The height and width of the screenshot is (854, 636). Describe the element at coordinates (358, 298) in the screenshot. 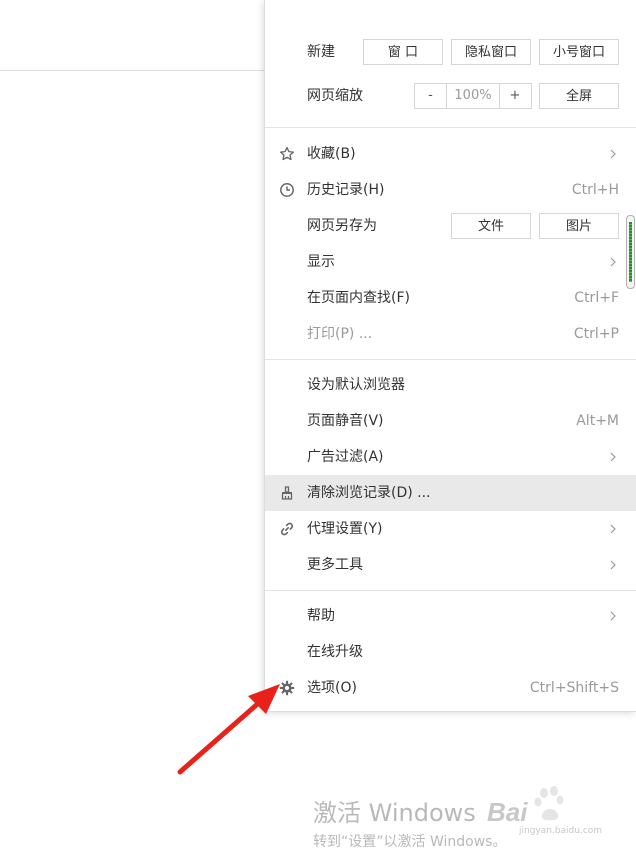

I see `find-label: 在页面内查找(F)` at that location.